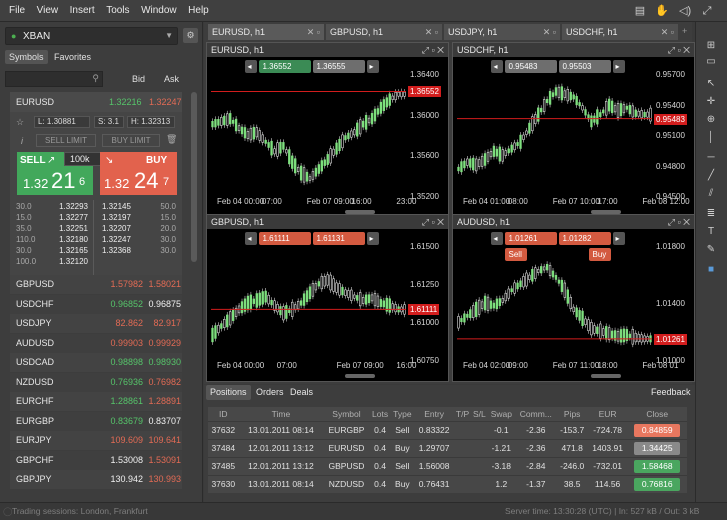  Describe the element at coordinates (284, 238) in the screenshot. I see `chart-sell-price: 1.61111` at that location.